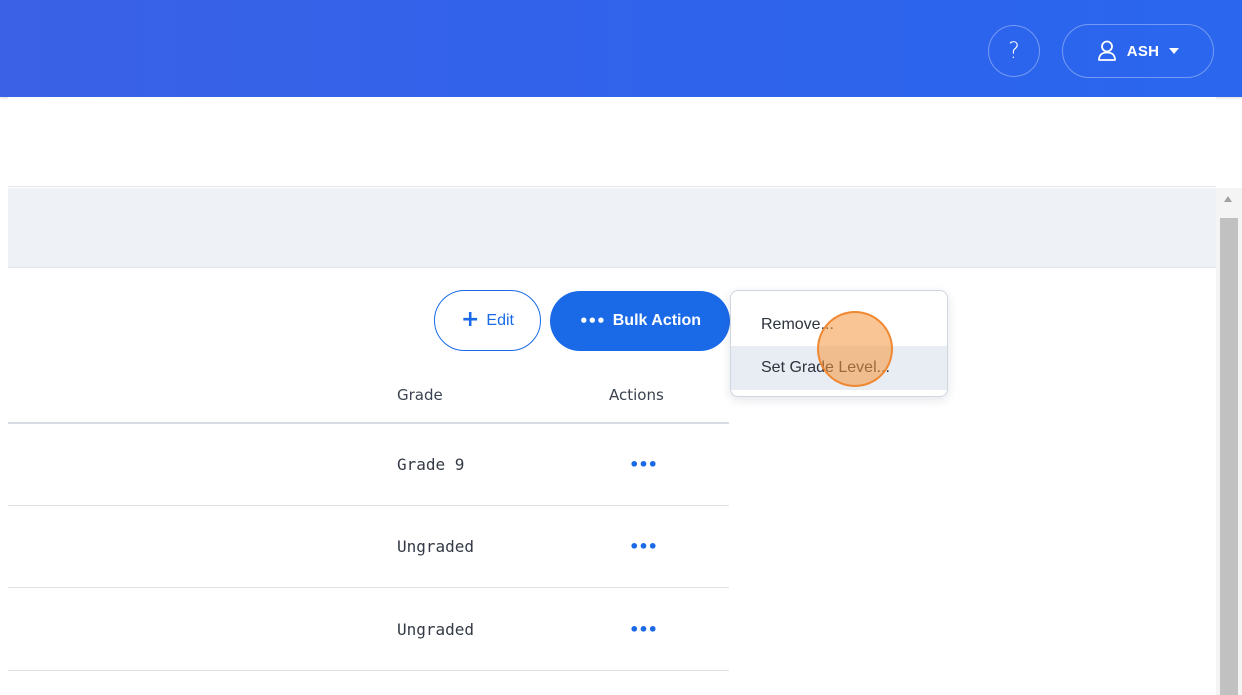 The height and width of the screenshot is (695, 1242). Describe the element at coordinates (612, 228) in the screenshot. I see `filter-bar` at that location.